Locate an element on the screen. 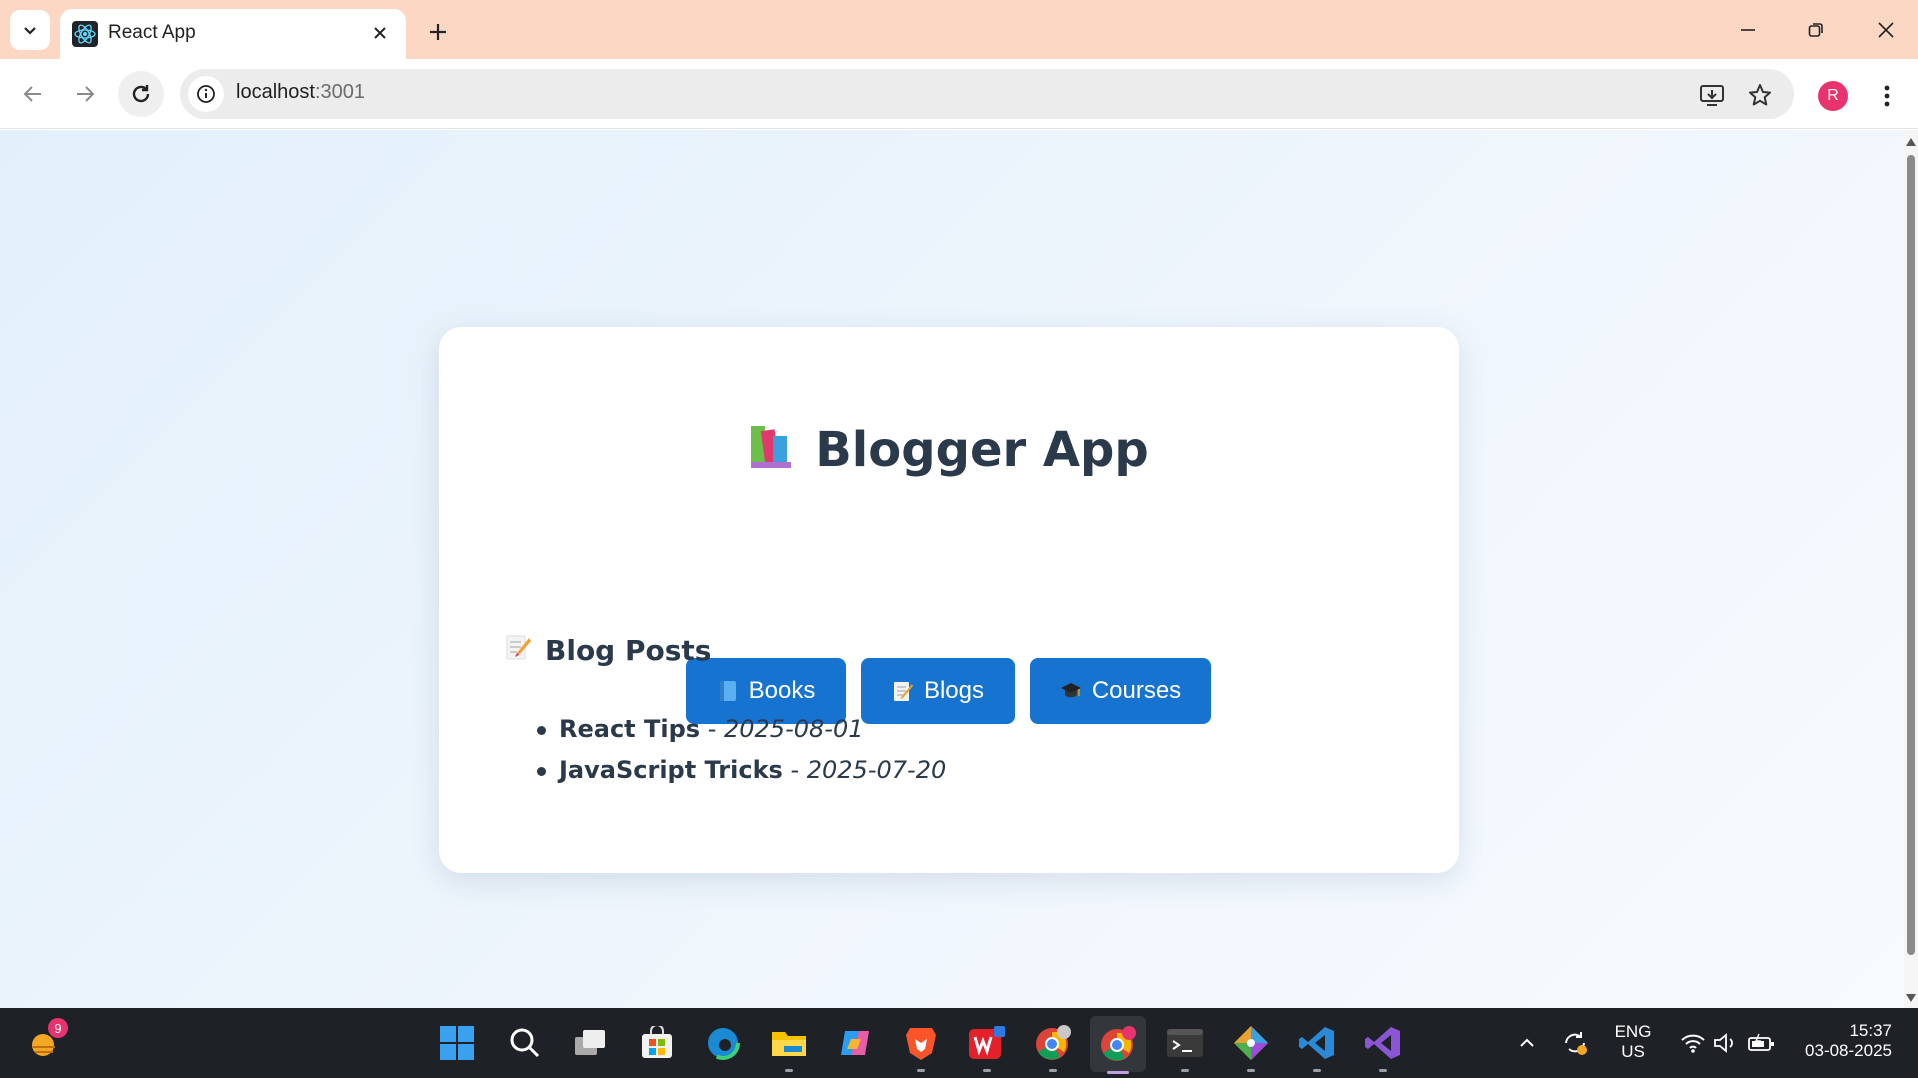 The height and width of the screenshot is (1078, 1918). chevron-up-icon is located at coordinates (1527, 1042).